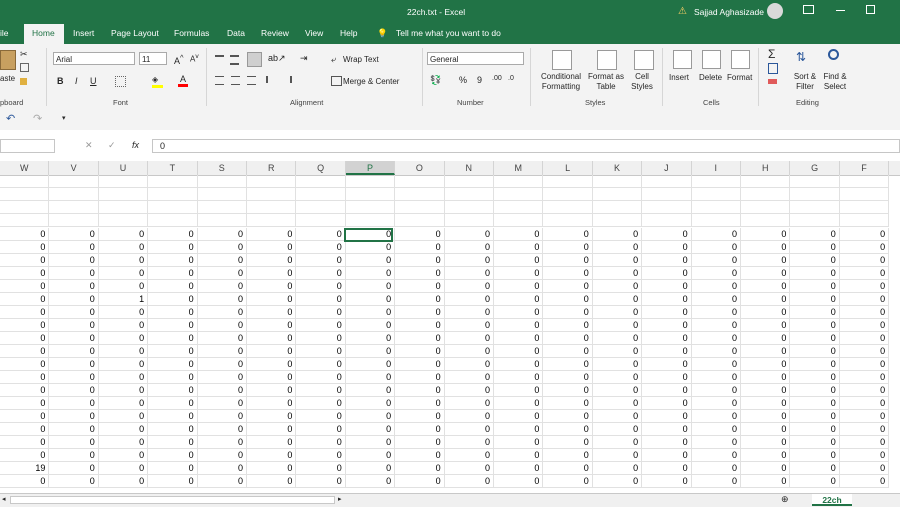 This screenshot has height=507, width=900. I want to click on delete-cells-icon, so click(711, 59).